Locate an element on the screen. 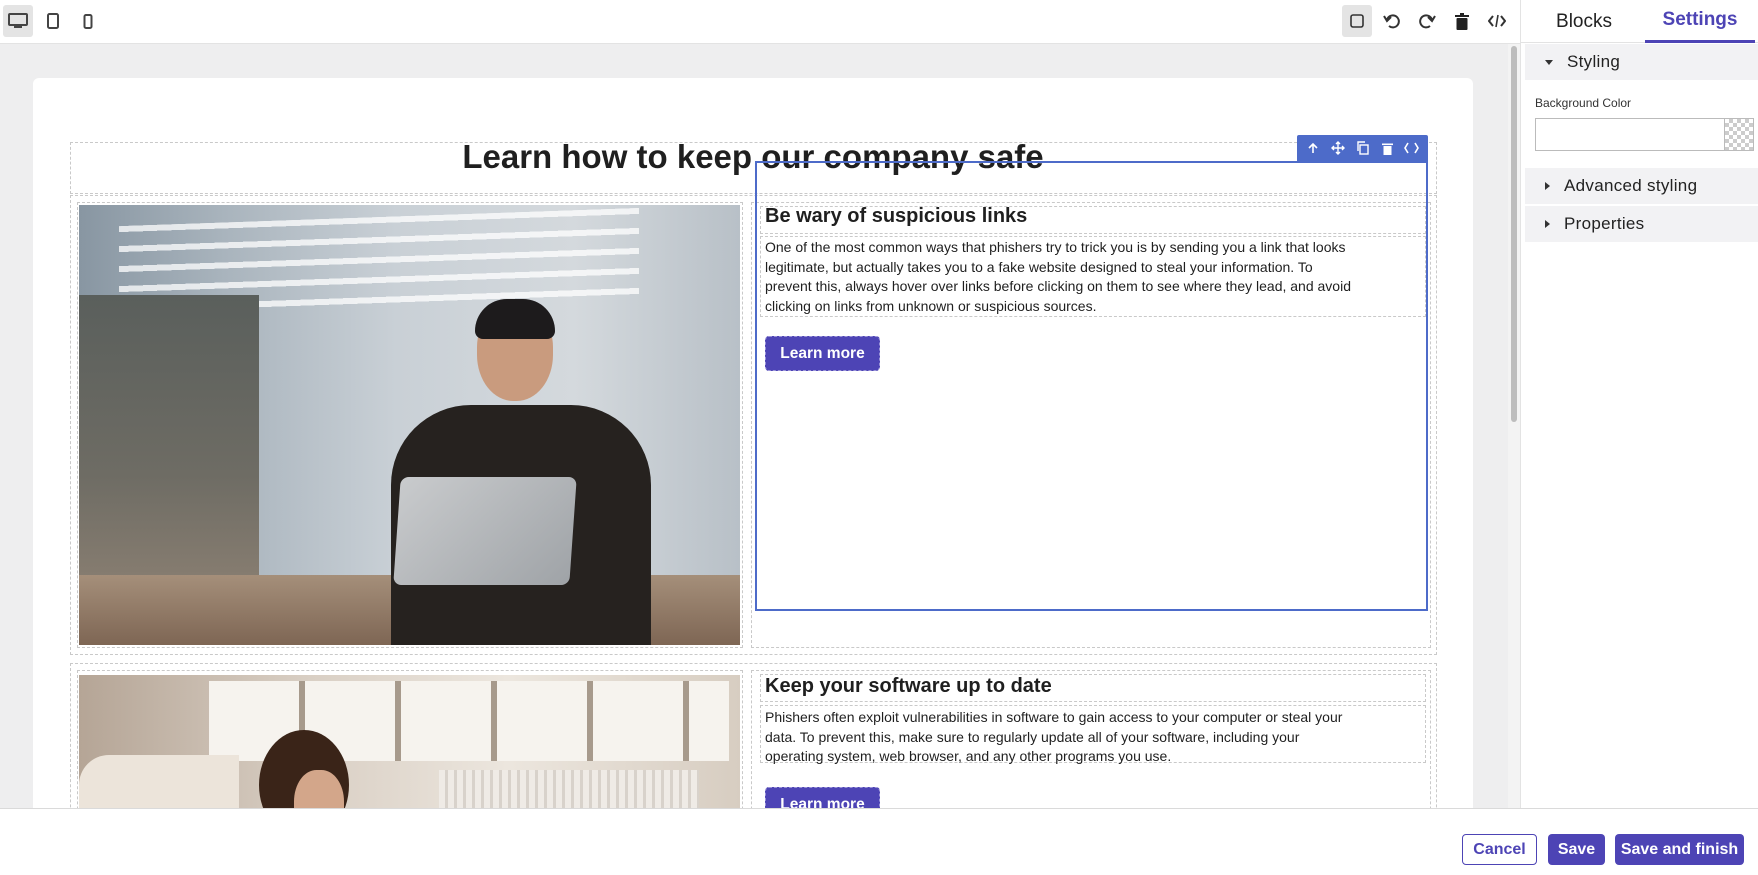  card-heading: Keep your software up to date is located at coordinates (908, 686).